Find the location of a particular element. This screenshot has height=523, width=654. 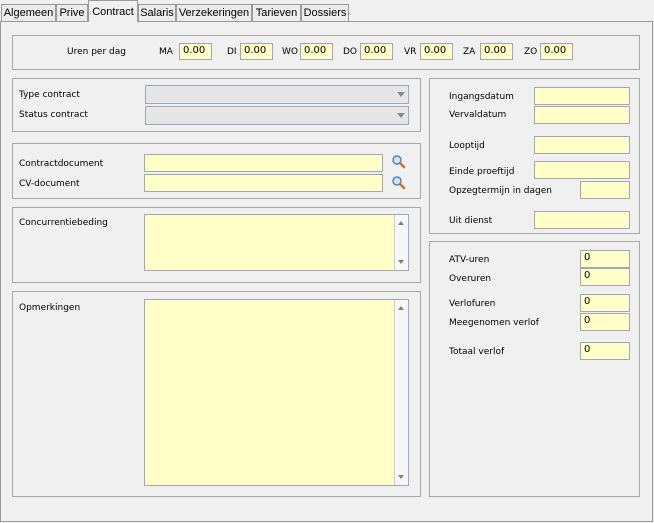

atv-uren-label: ATV-uren is located at coordinates (469, 260).